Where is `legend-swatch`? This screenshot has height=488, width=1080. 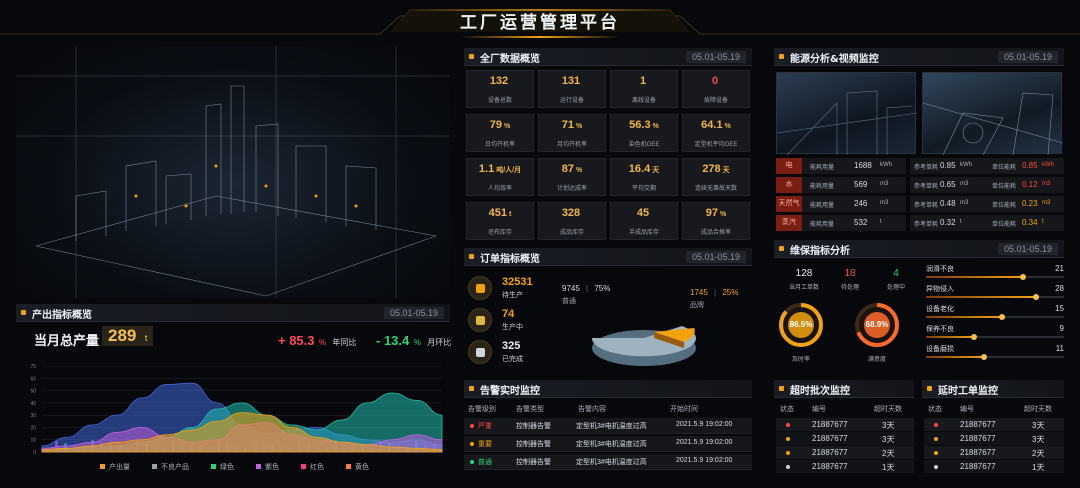 legend-swatch is located at coordinates (348, 466).